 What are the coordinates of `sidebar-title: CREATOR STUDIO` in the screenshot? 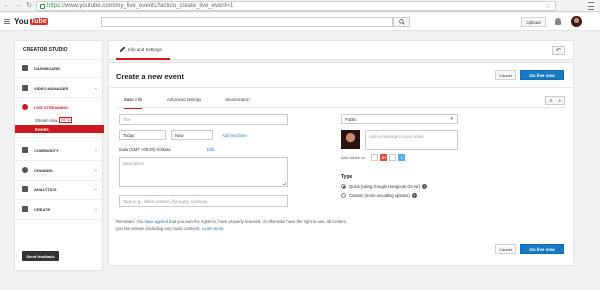 It's located at (45, 50).